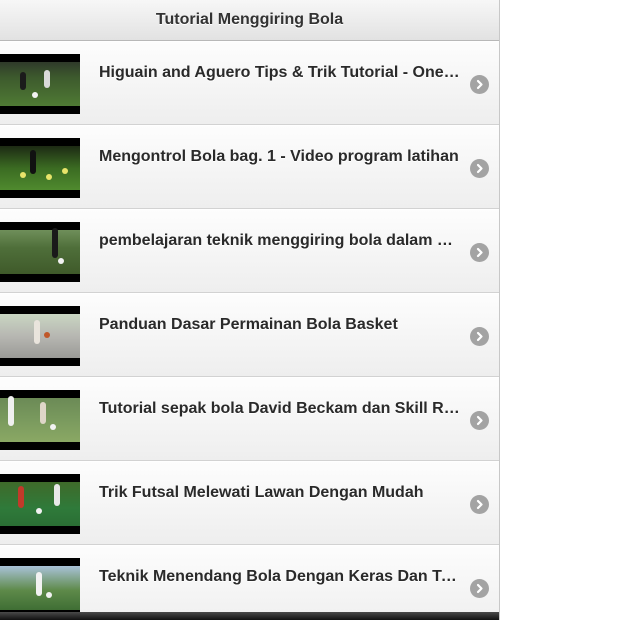  What do you see at coordinates (249, 503) in the screenshot?
I see `list-item: Trik Futsal Melewati Lawan Dengan Mudah` at bounding box center [249, 503].